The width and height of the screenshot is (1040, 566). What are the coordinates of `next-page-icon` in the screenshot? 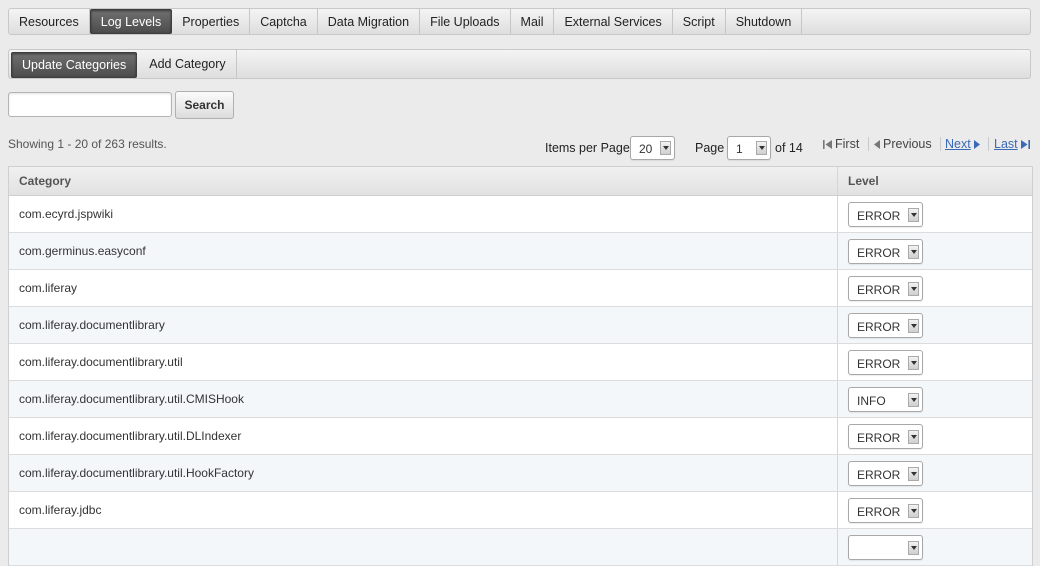 It's located at (977, 144).